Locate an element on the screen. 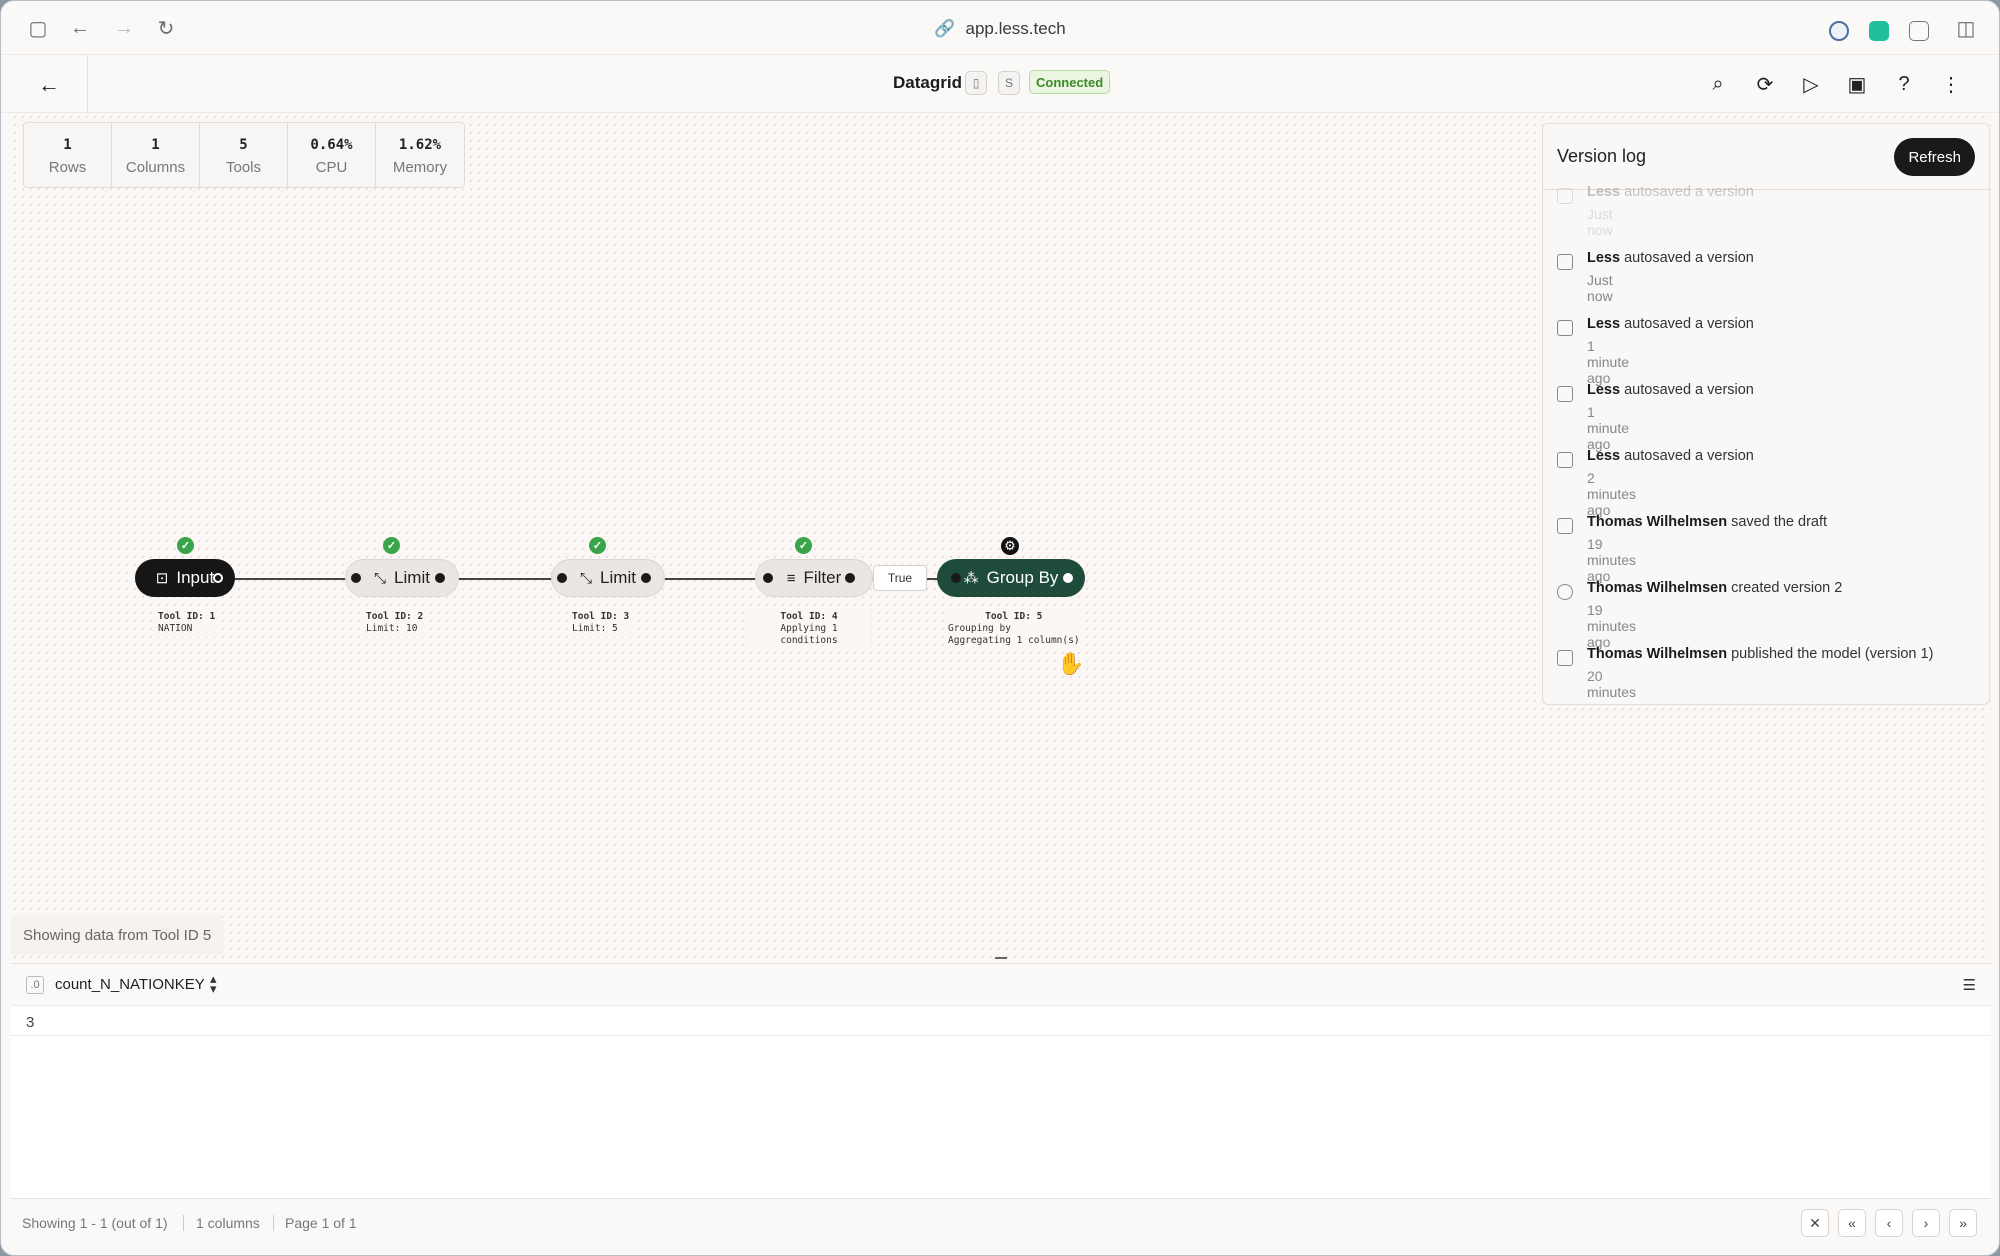  stat-cpu: 0.64% CPU is located at coordinates (332, 155).